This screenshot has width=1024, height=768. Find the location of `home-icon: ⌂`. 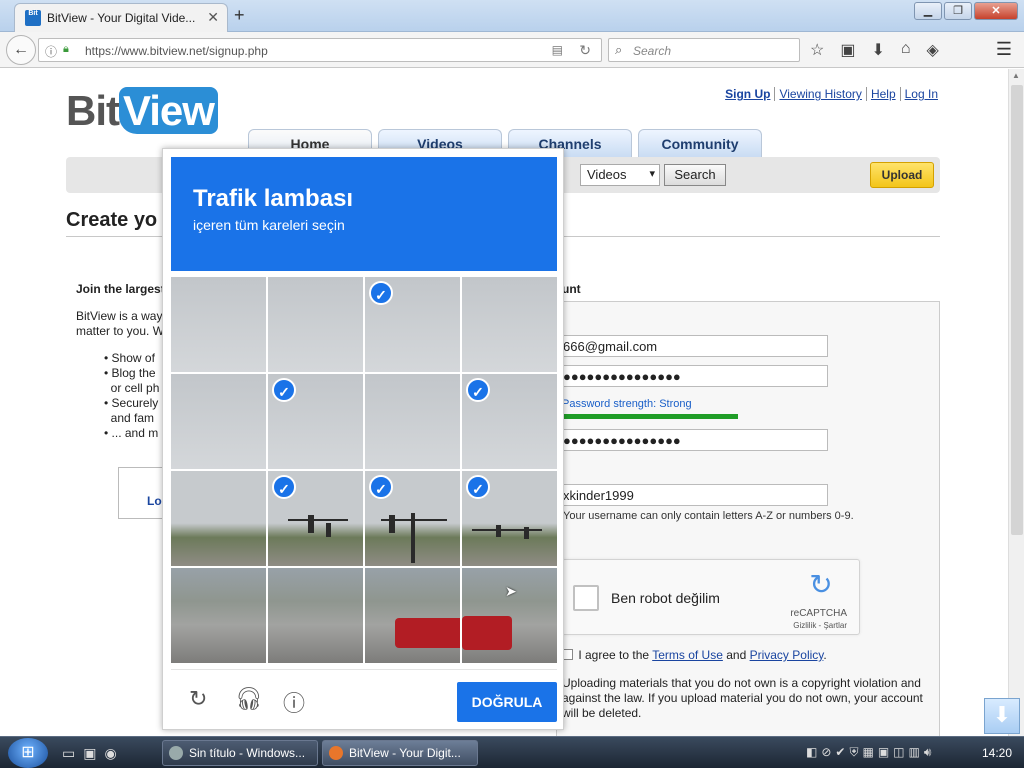

home-icon: ⌂ is located at coordinates (906, 50).